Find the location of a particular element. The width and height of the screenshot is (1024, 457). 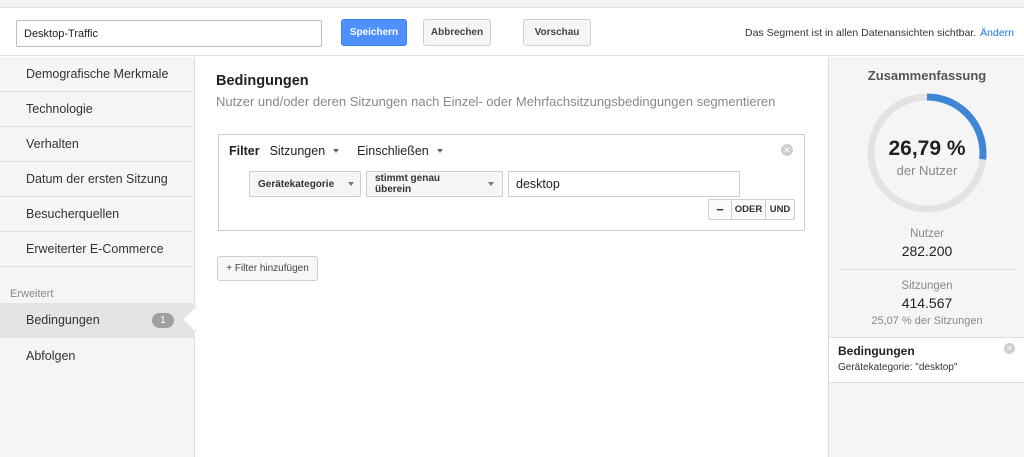

remove-condition-icon: ✕ is located at coordinates (1009, 348).